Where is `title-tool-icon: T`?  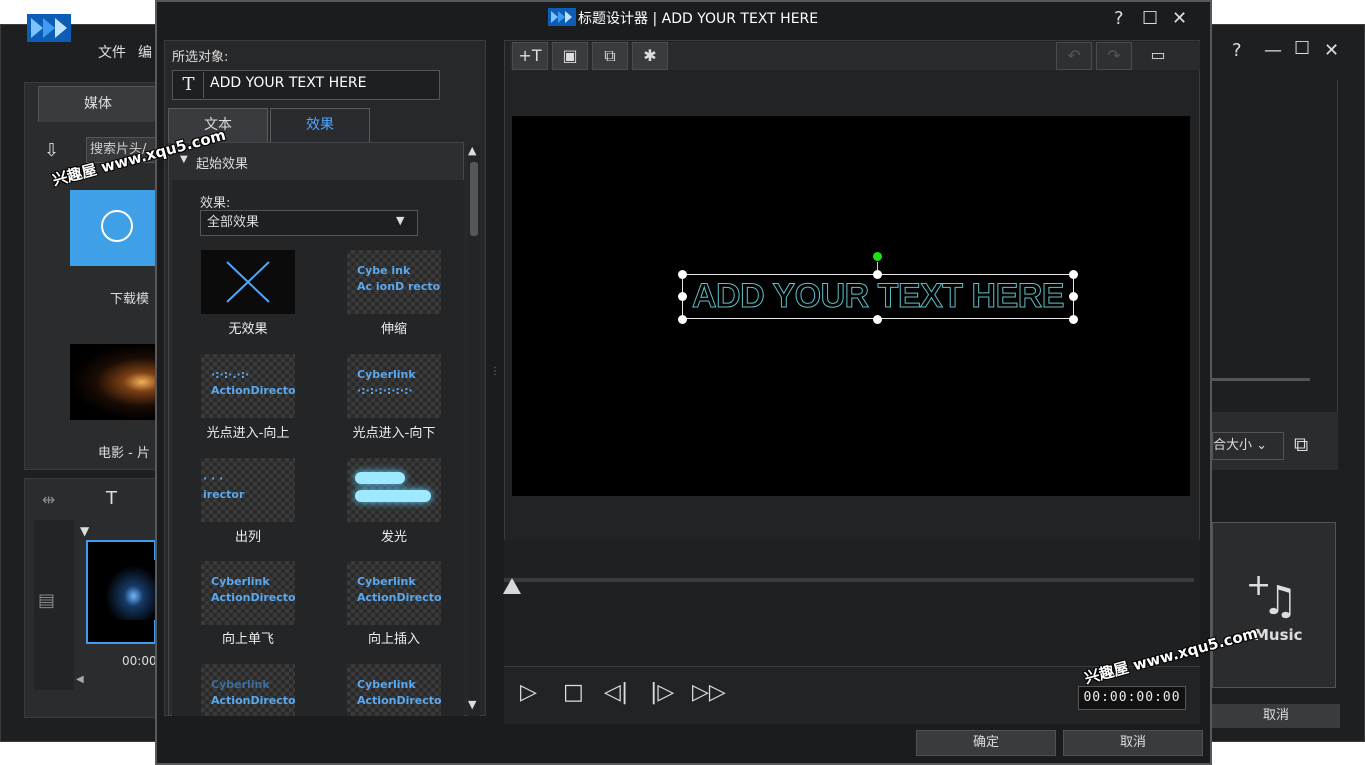
title-tool-icon: T is located at coordinates (111, 498).